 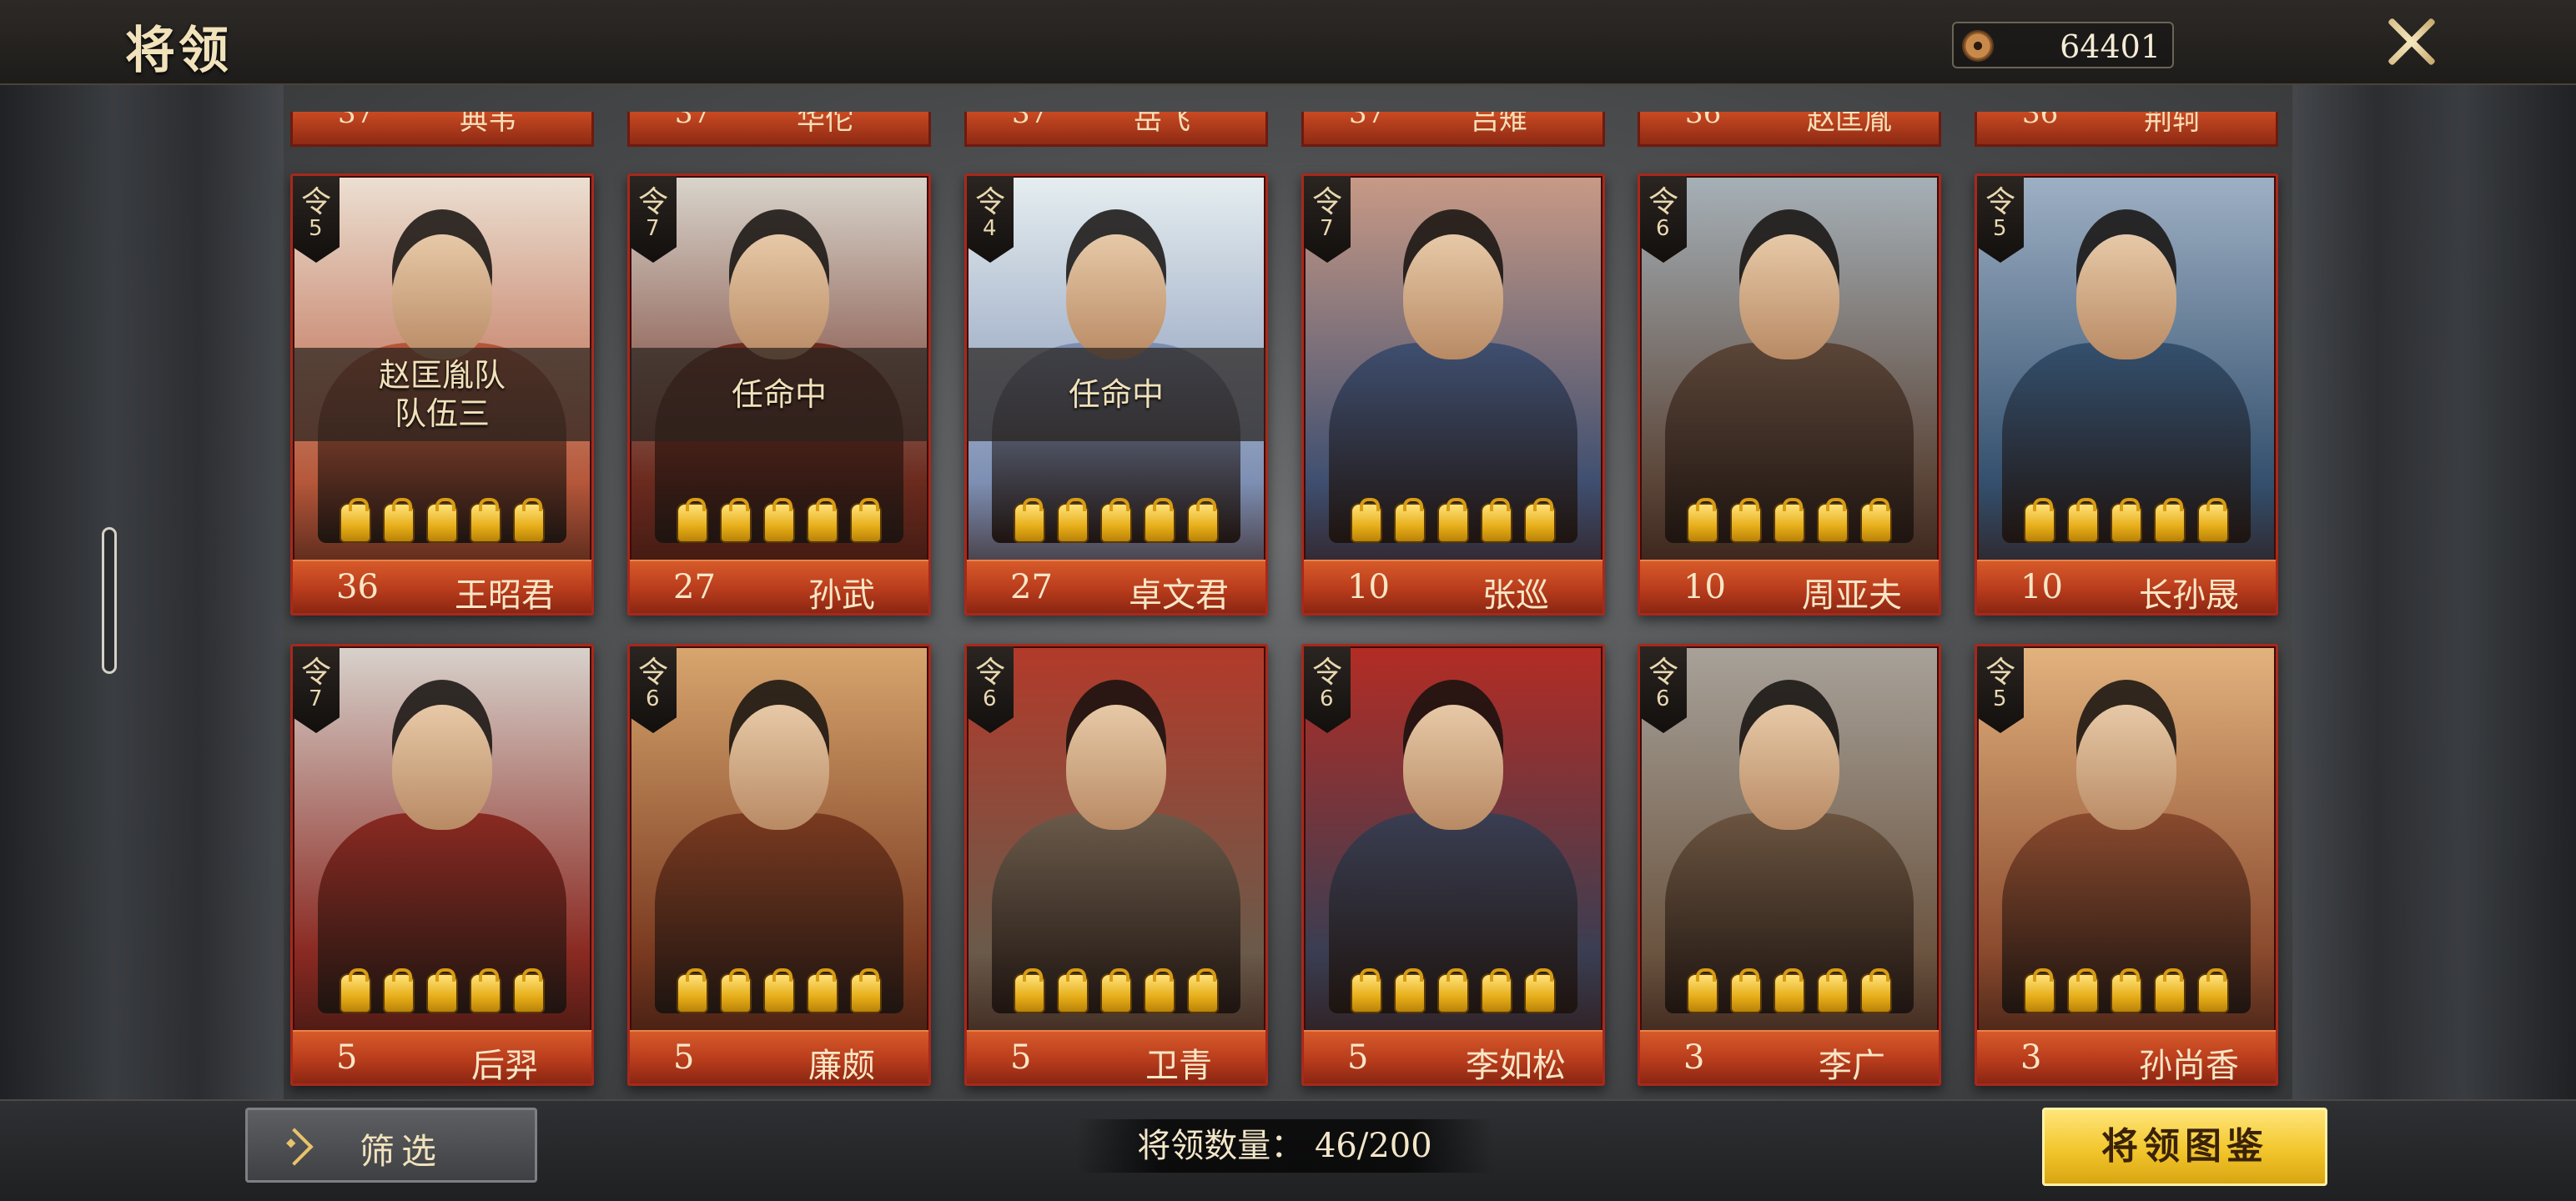 I want to click on general-card: 令 4 任命中 27 卓文君, so click(x=1116, y=395).